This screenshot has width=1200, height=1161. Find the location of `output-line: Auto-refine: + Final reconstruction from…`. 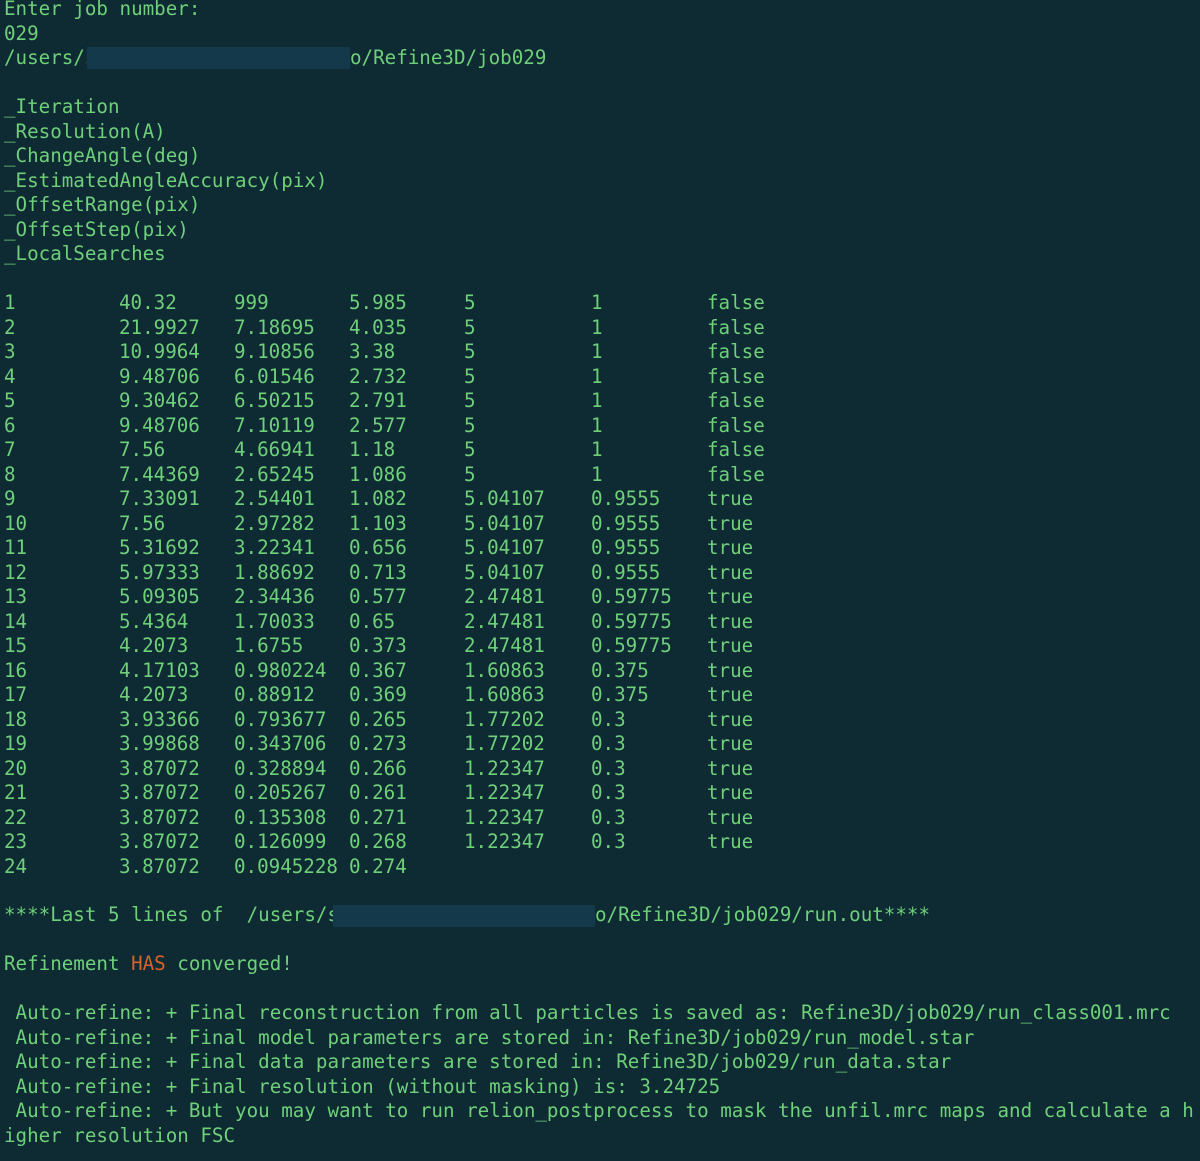

output-line: Auto-refine: + Final reconstruction from… is located at coordinates (587, 1012).